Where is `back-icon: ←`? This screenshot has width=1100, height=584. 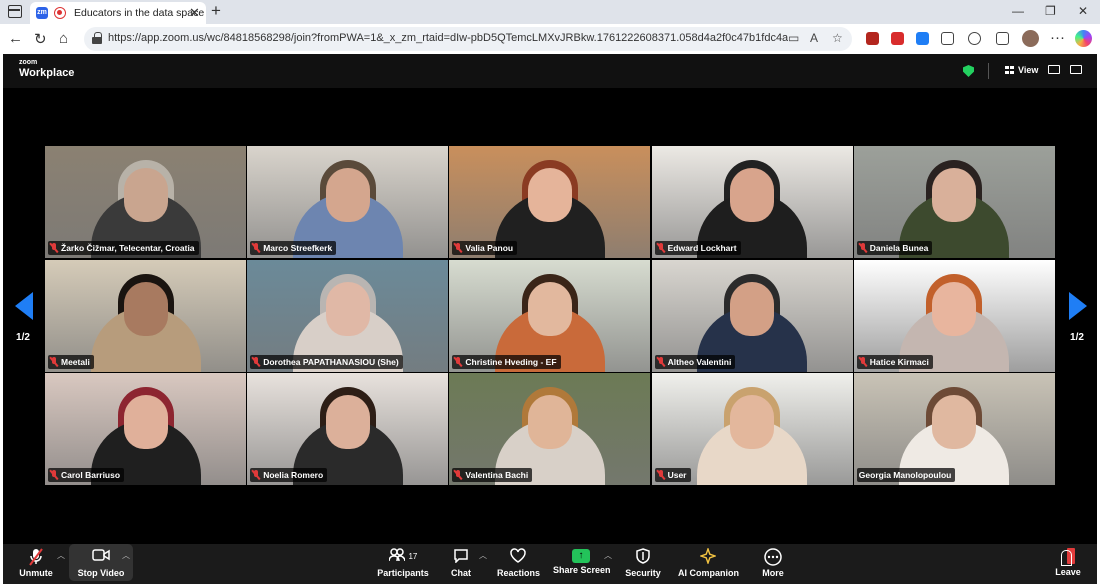 back-icon: ← is located at coordinates (15, 38).